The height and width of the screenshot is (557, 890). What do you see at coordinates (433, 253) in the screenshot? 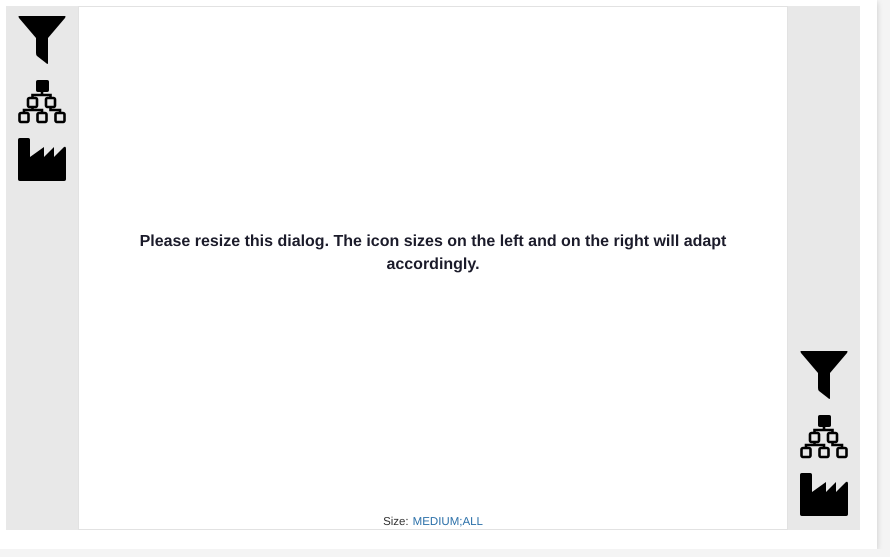
I see `message-text: Please resize this dialog. The icon sizes on the left and on the right will adapt accordingly.` at bounding box center [433, 253].